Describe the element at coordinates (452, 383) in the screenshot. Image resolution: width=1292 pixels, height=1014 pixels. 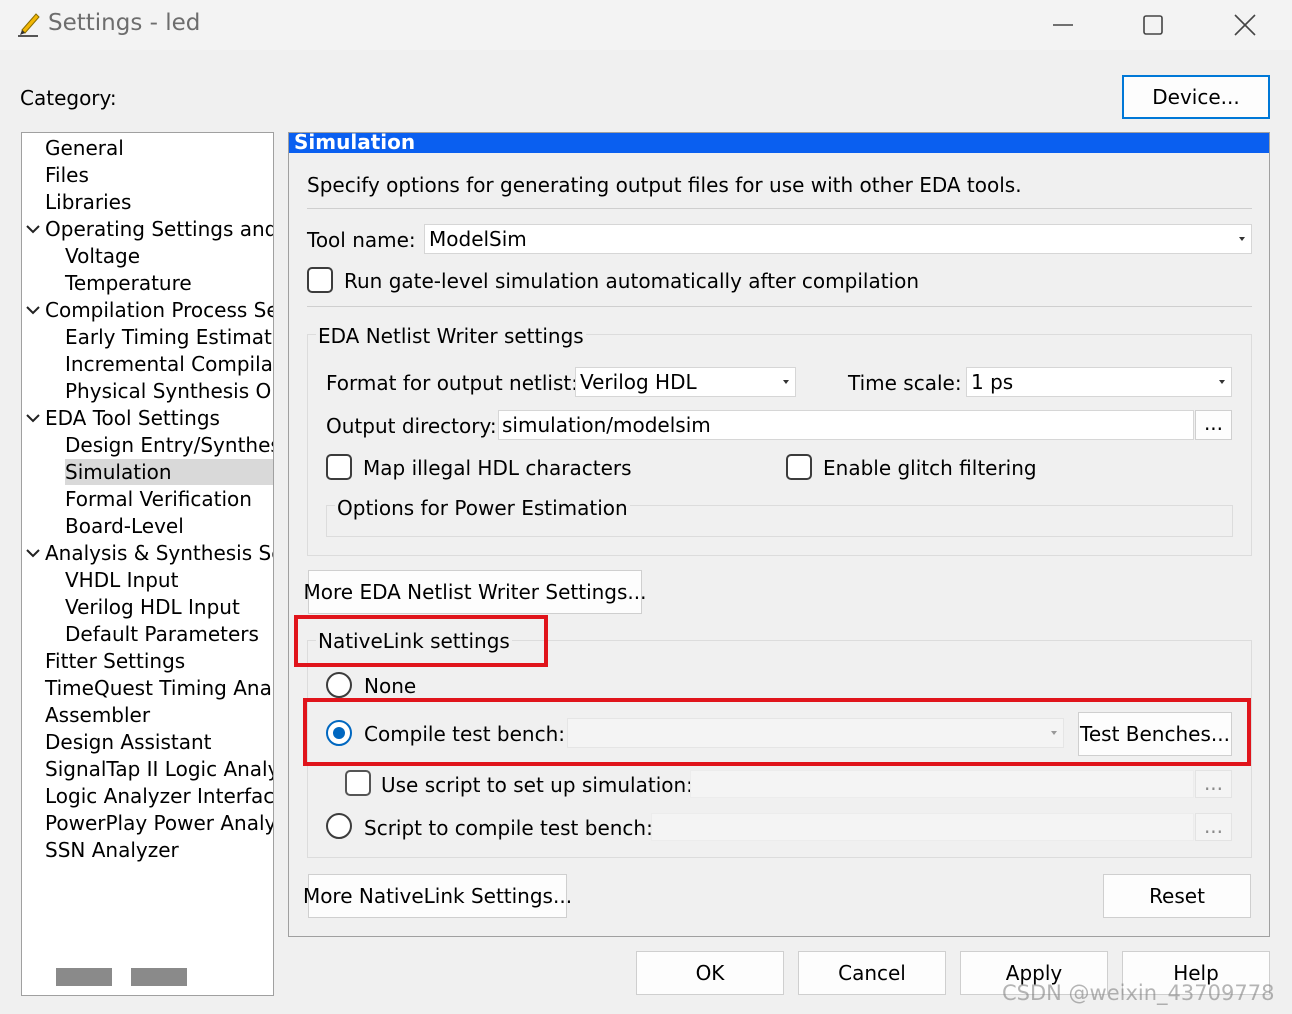
I see `format-label: Format for output netlist:` at that location.